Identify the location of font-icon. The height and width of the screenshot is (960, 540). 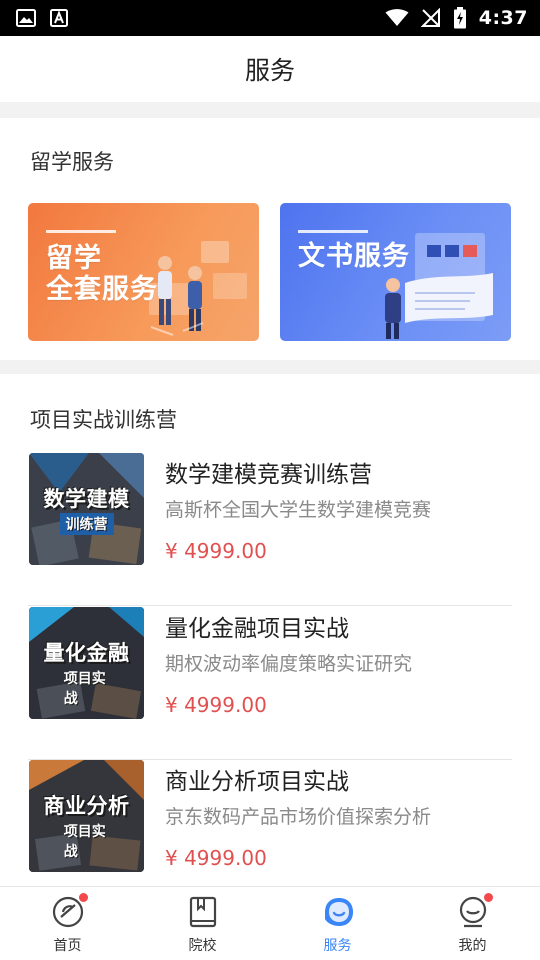
(59, 18).